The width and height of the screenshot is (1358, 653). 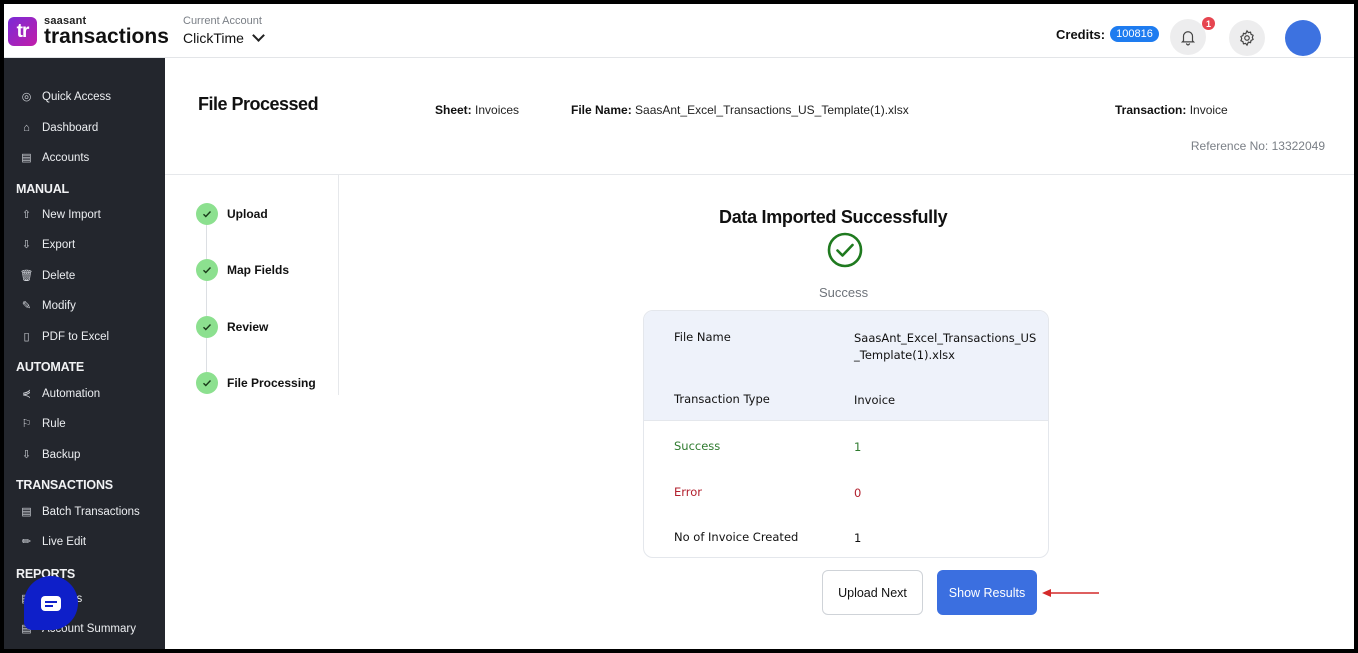 What do you see at coordinates (66, 157) in the screenshot?
I see `sidebar-item-label: Accounts` at bounding box center [66, 157].